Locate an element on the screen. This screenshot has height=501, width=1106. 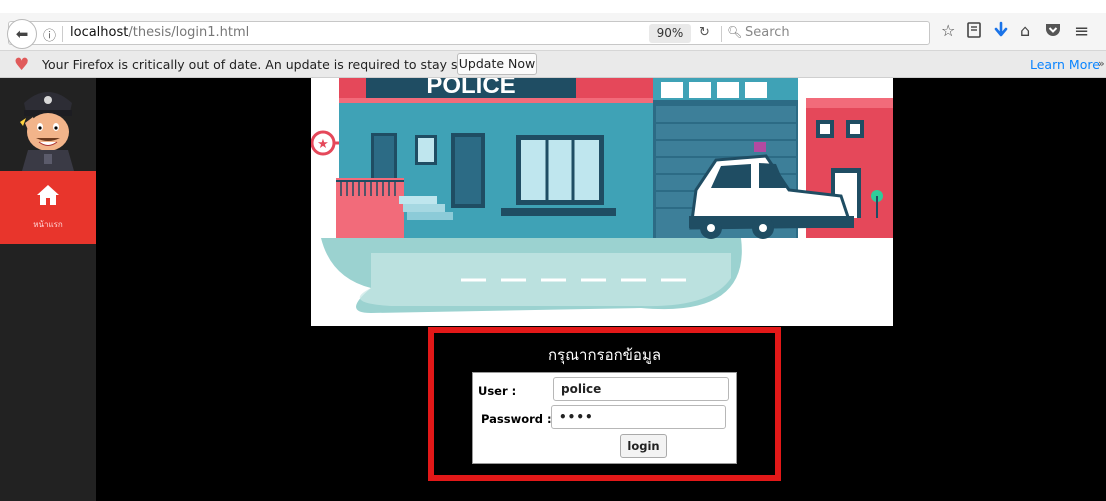
update-now-button: Update Now is located at coordinates (497, 64).